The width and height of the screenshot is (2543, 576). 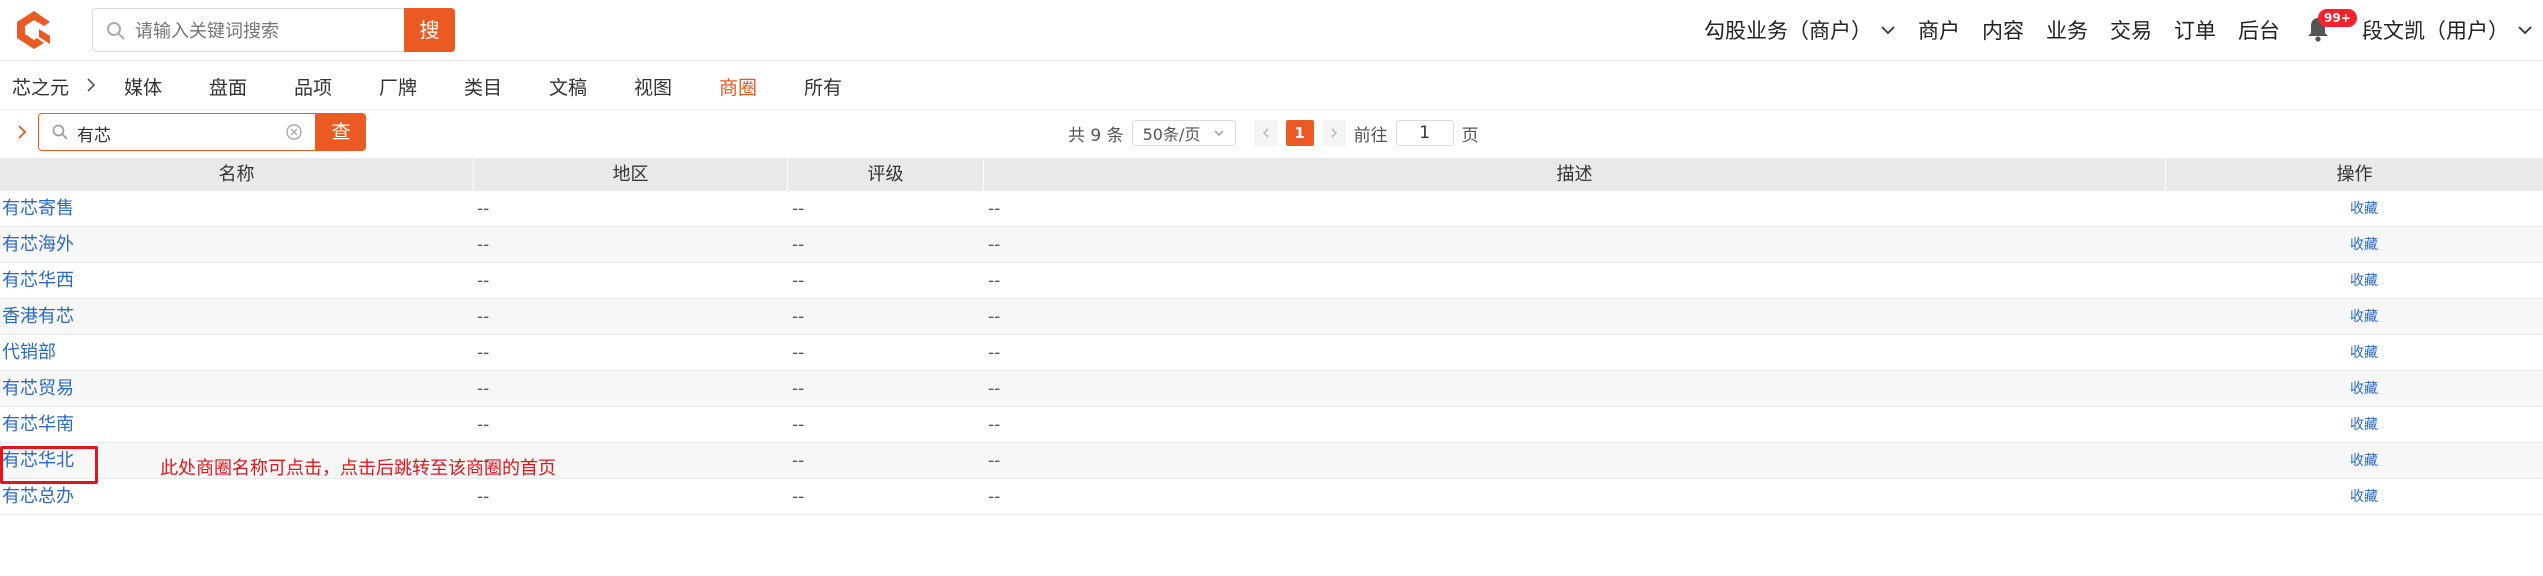 What do you see at coordinates (34, 30) in the screenshot?
I see `logo-icon` at bounding box center [34, 30].